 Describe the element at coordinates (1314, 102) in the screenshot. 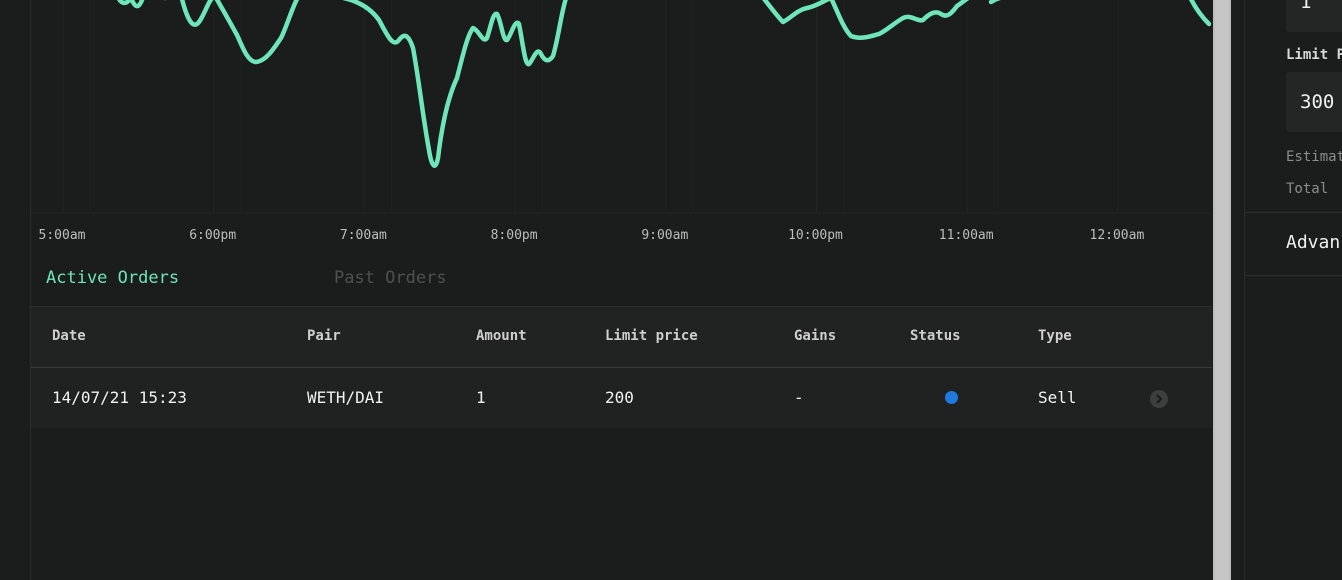

I see `limit-price-input: 300` at that location.